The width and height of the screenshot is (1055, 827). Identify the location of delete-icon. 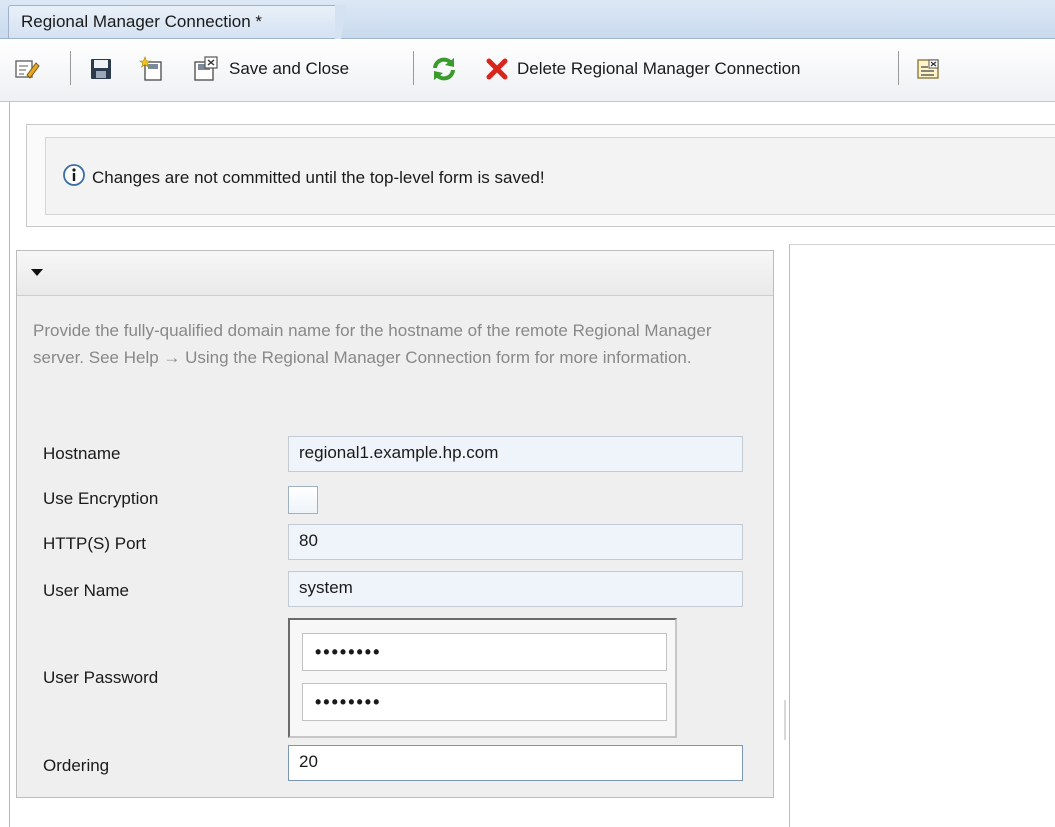
(497, 69).